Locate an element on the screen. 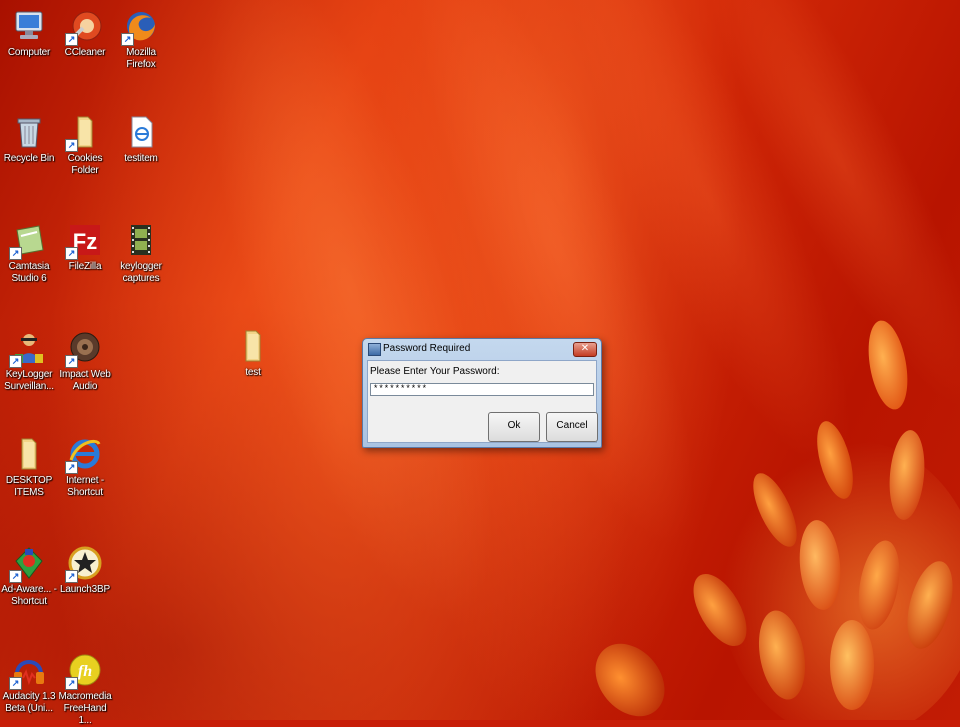 The width and height of the screenshot is (960, 727). desktop-icon-label: Cookies Folder is located at coordinates (85, 164).